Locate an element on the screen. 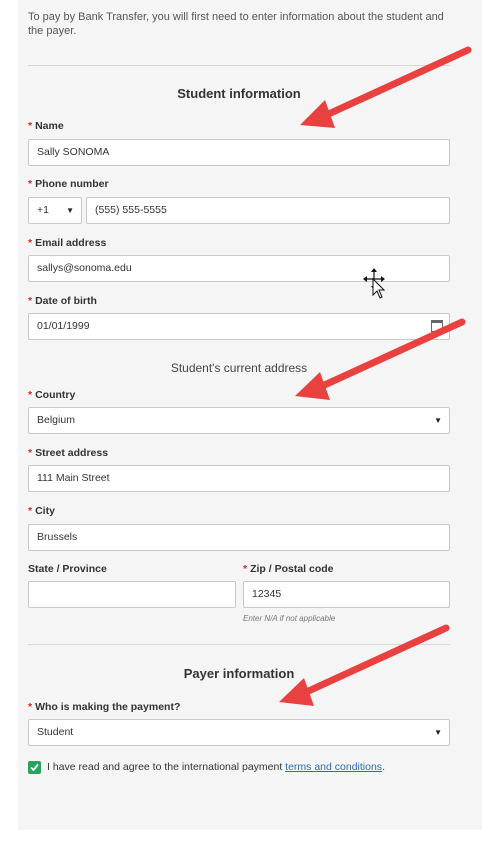 This screenshot has width=500, height=854. address-section-title: Student's current address is located at coordinates (239, 368).